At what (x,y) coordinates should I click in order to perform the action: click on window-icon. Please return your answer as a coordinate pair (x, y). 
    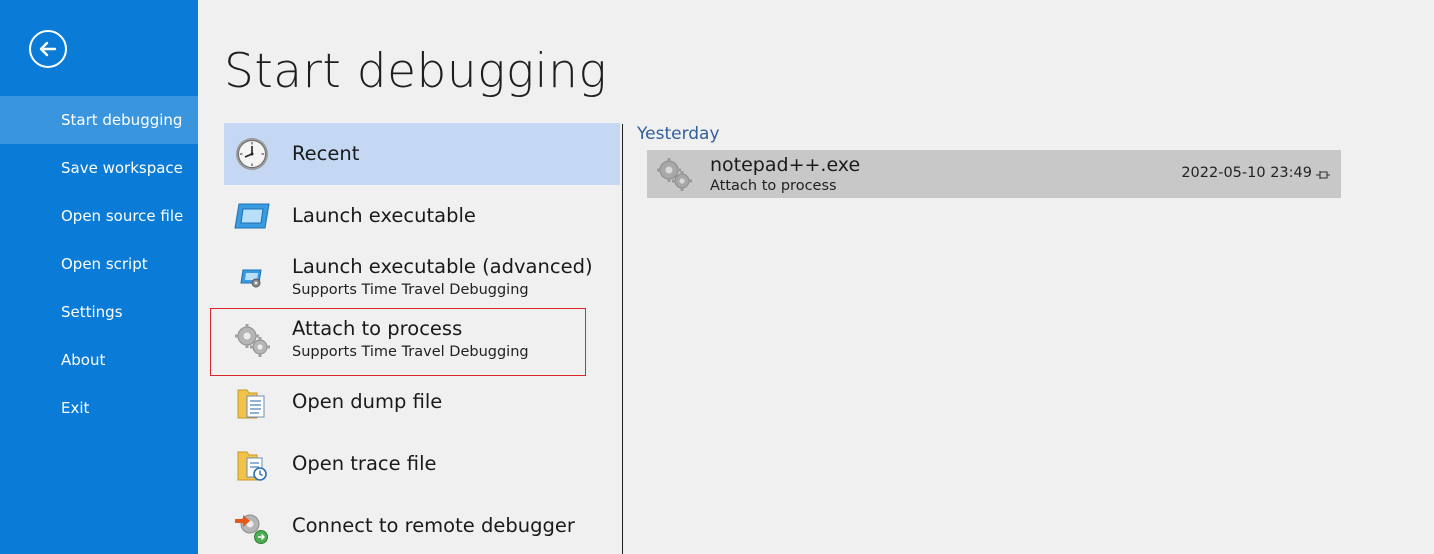
    Looking at the image, I should click on (252, 216).